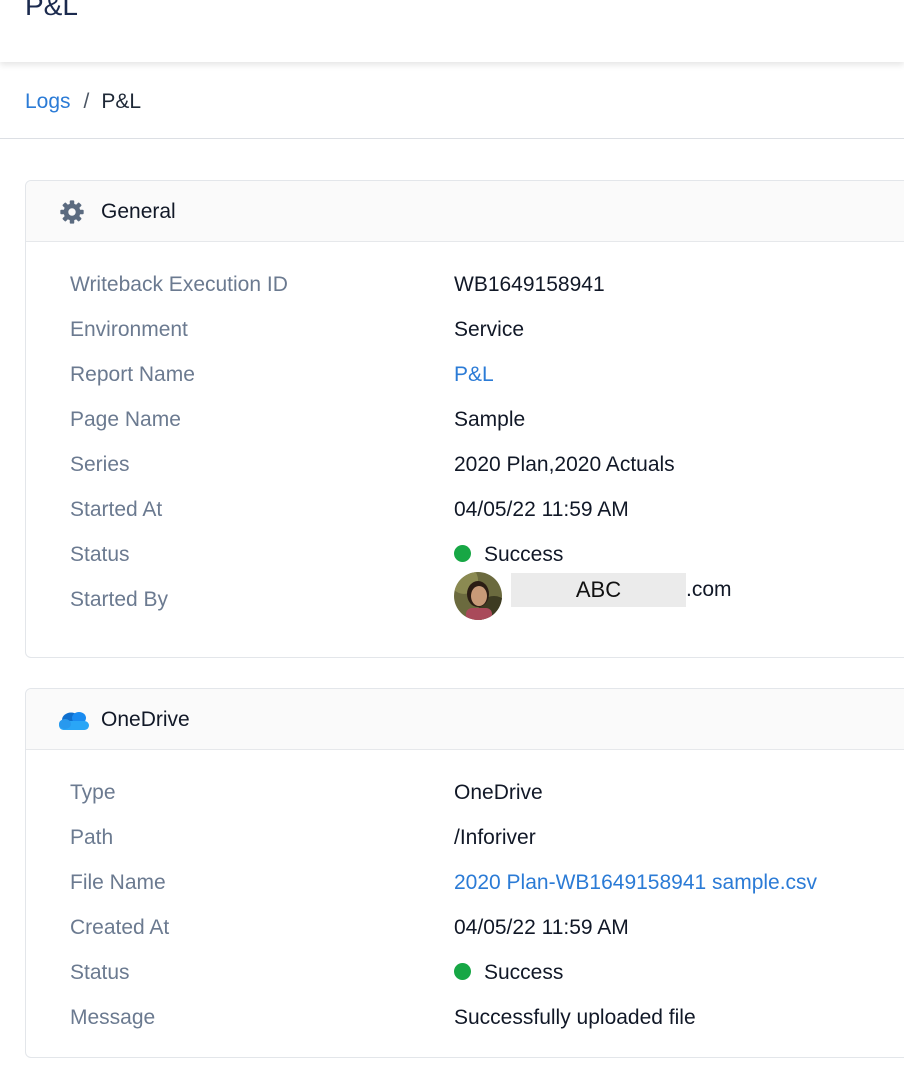 The height and width of the screenshot is (1080, 904). I want to click on breadcrumb-bar: Logs / P&L, so click(452, 100).